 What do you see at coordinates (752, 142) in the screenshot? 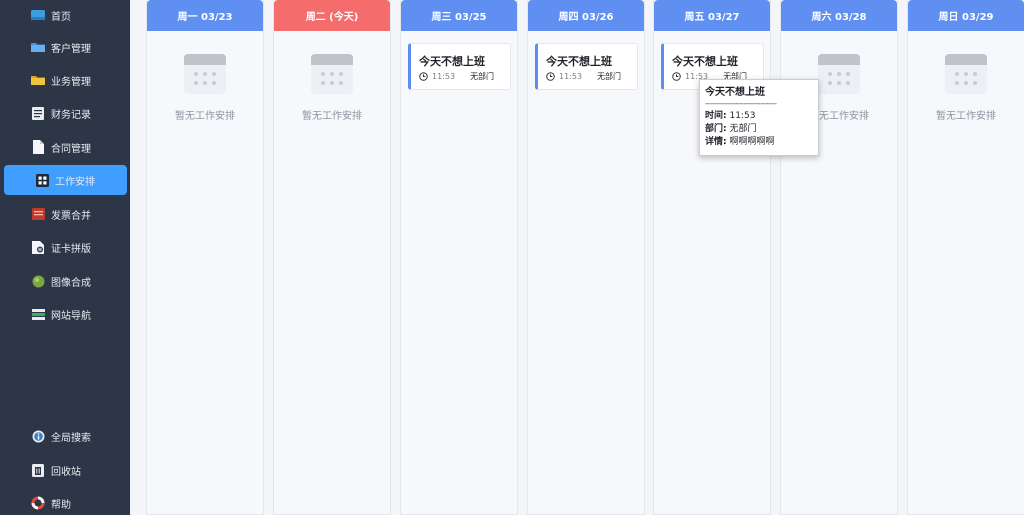
I see `tooltip-detail-value: 啊啊啊啊啊` at bounding box center [752, 142].